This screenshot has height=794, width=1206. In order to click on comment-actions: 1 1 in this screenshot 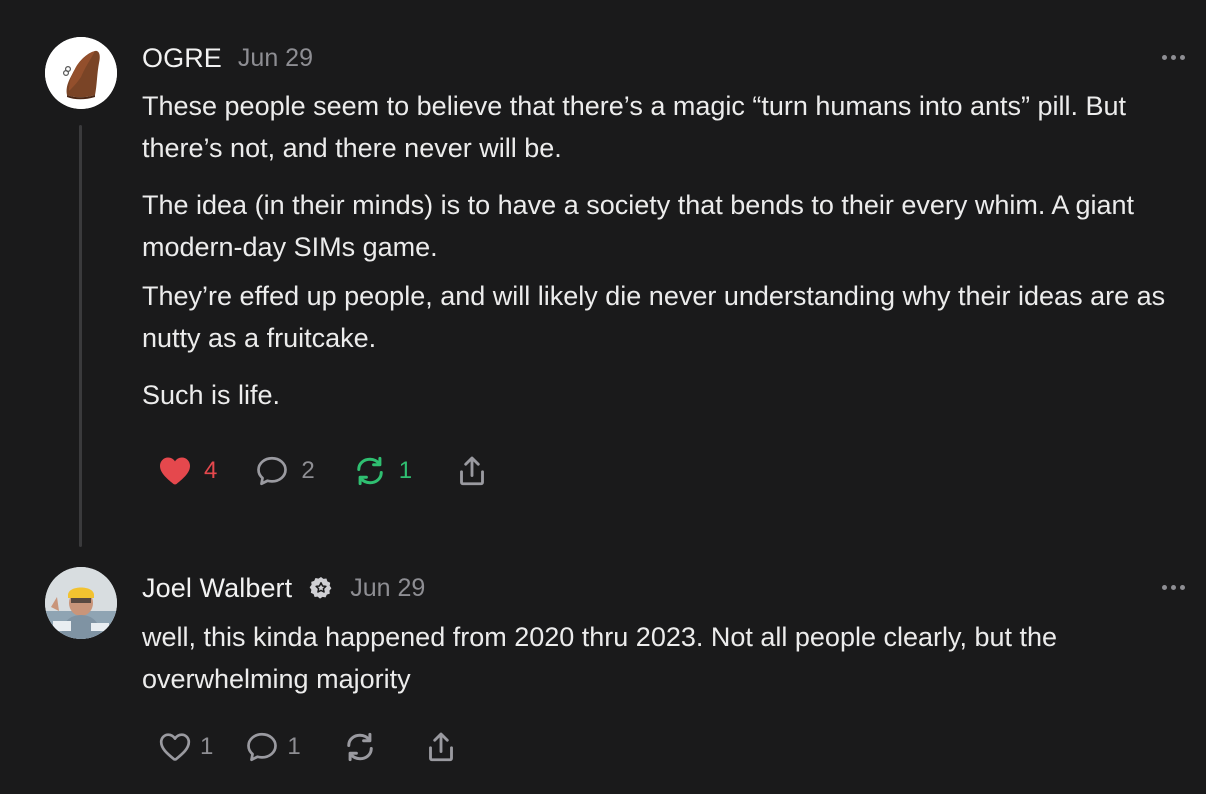, I will do `click(325, 747)`.